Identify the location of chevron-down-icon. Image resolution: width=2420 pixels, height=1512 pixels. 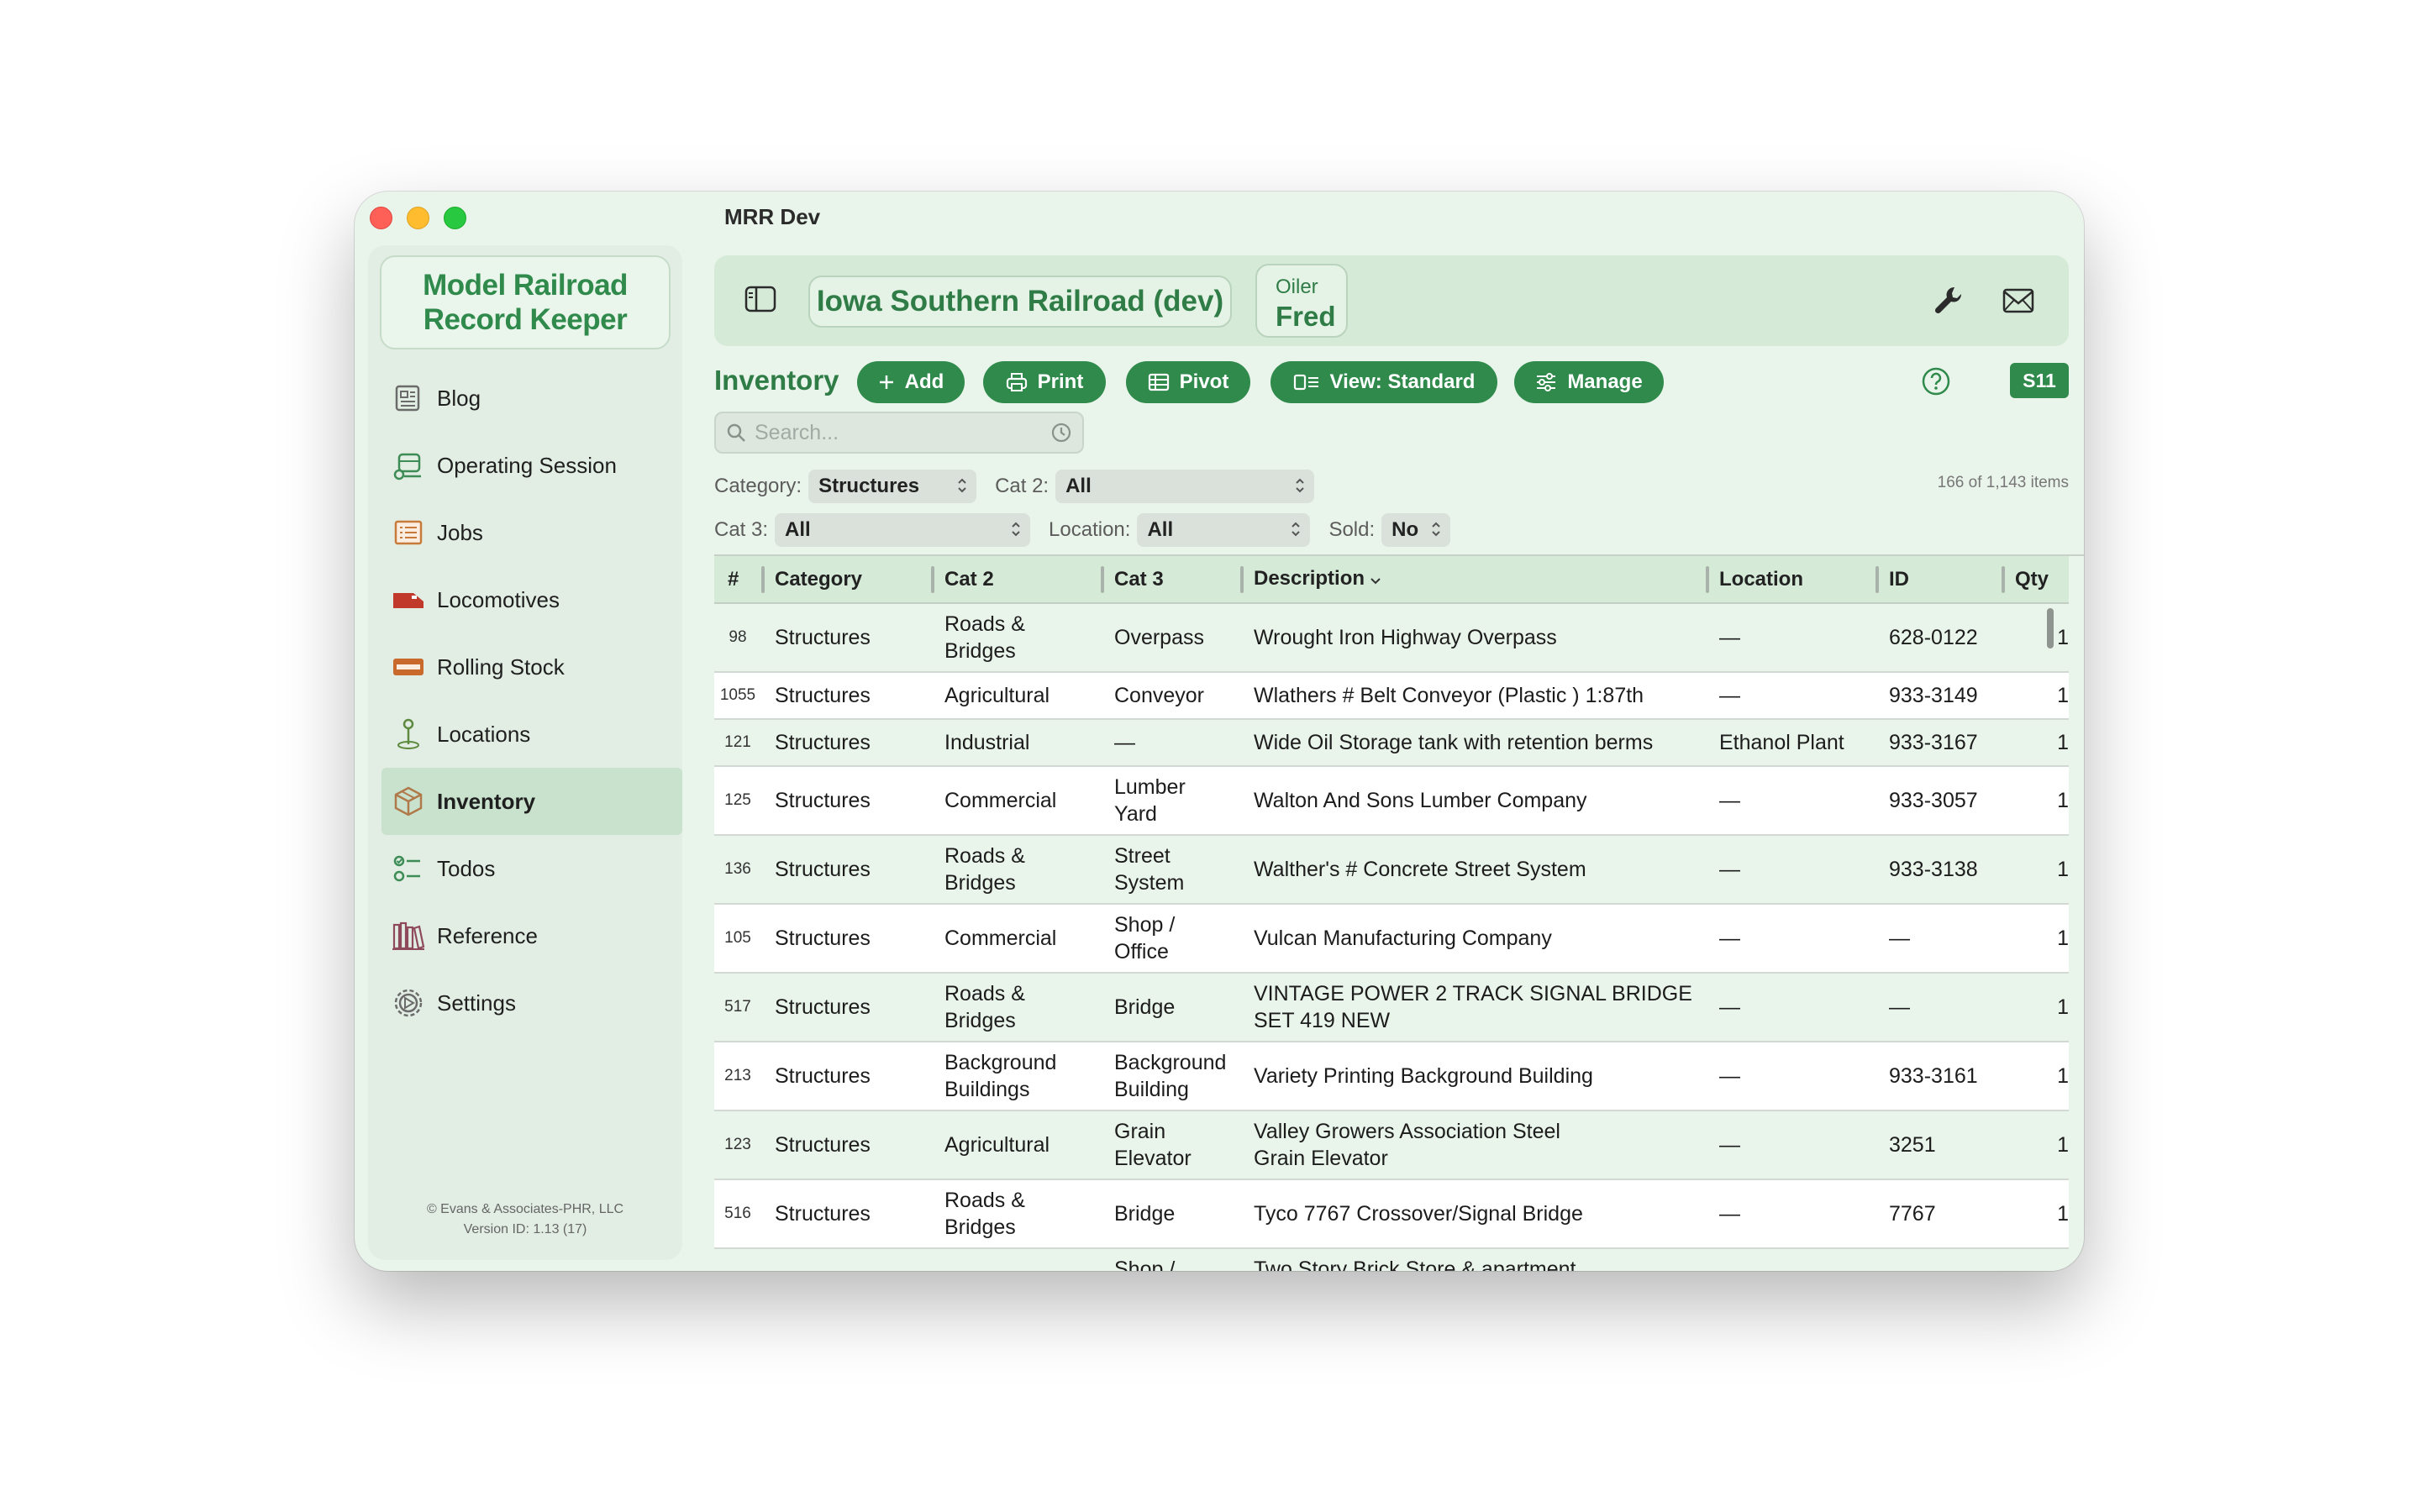
(1376, 579).